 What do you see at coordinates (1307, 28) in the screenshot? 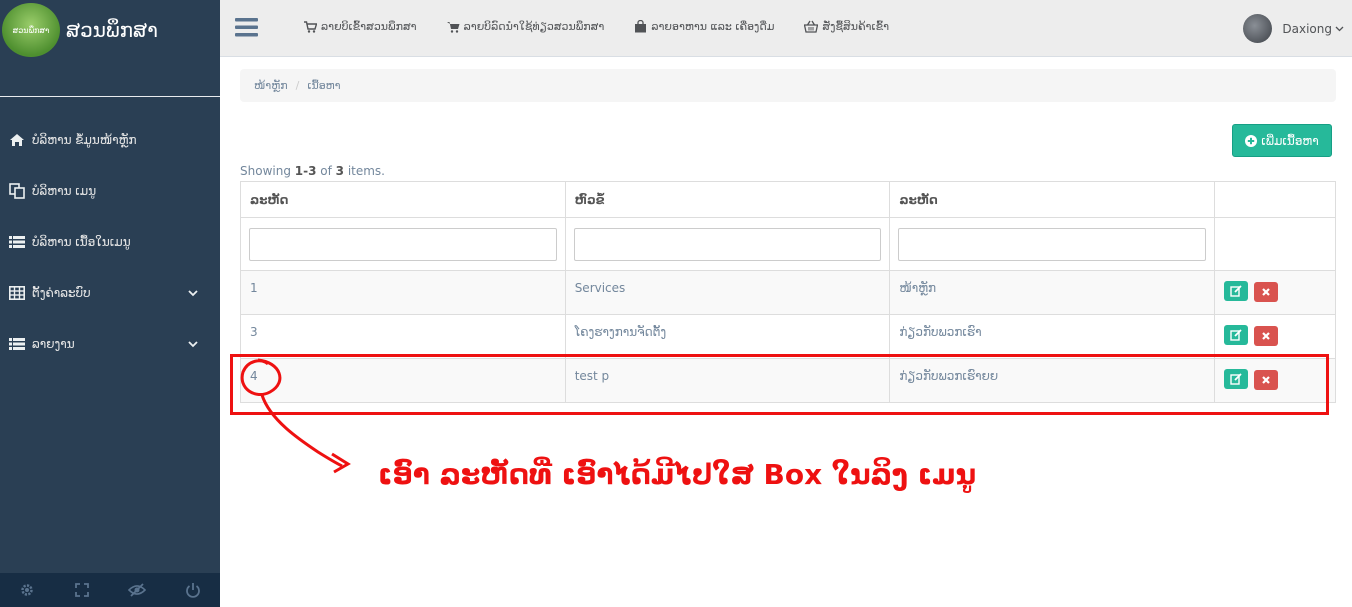
I see `user-name: Daxiong` at bounding box center [1307, 28].